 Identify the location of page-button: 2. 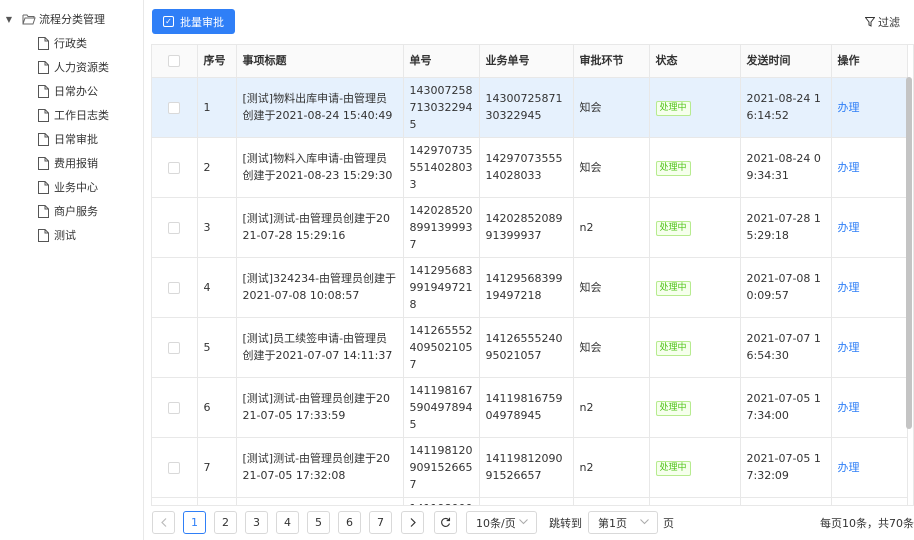
(225, 522).